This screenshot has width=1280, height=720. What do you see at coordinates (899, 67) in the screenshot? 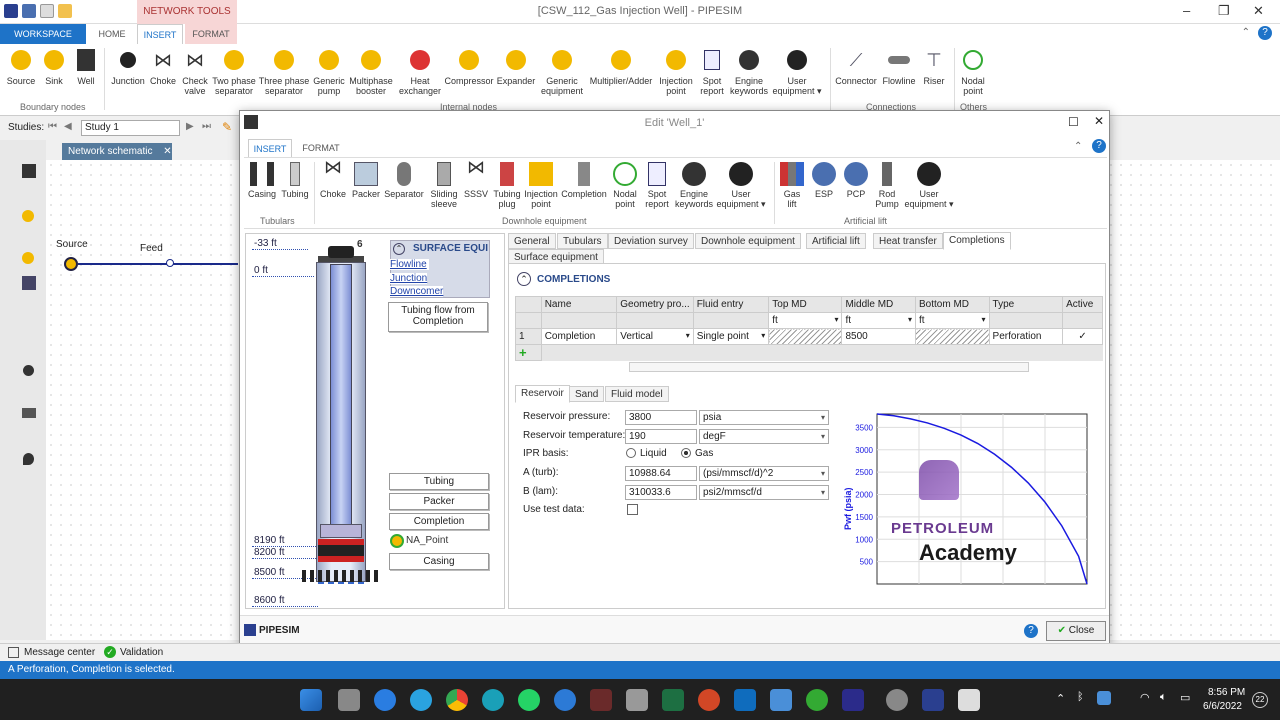
I see `flowline-button: Flowline` at bounding box center [899, 67].